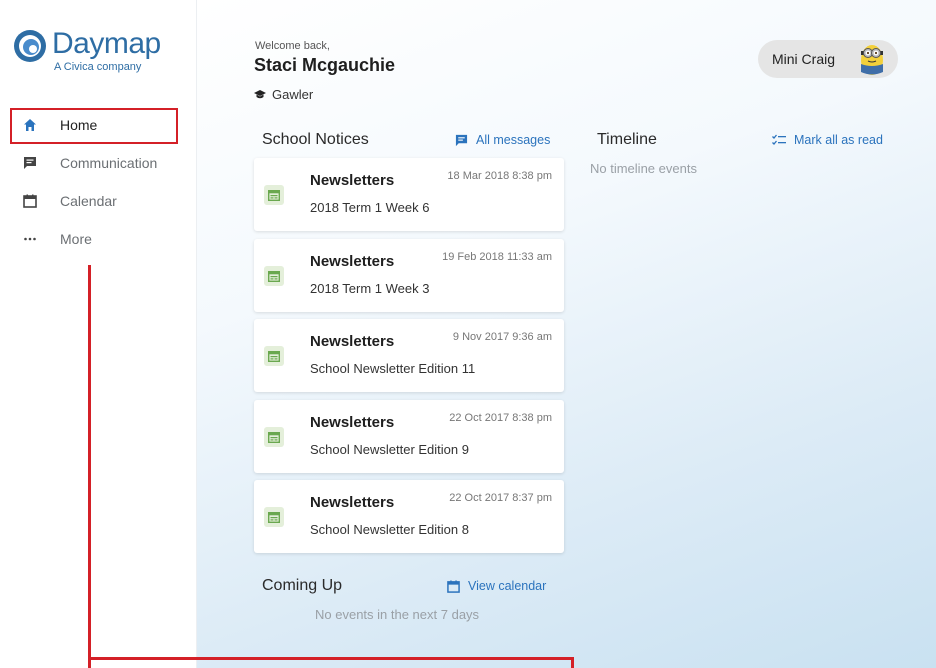 Image resolution: width=936 pixels, height=668 pixels. Describe the element at coordinates (393, 368) in the screenshot. I see `notice-subtitle: School Newsletter Edition 11` at that location.